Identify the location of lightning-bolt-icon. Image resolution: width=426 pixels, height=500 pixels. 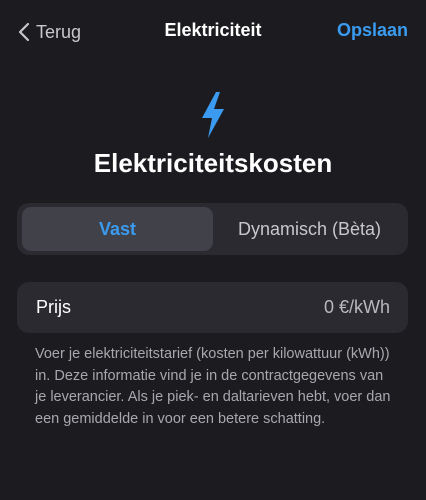
(213, 115).